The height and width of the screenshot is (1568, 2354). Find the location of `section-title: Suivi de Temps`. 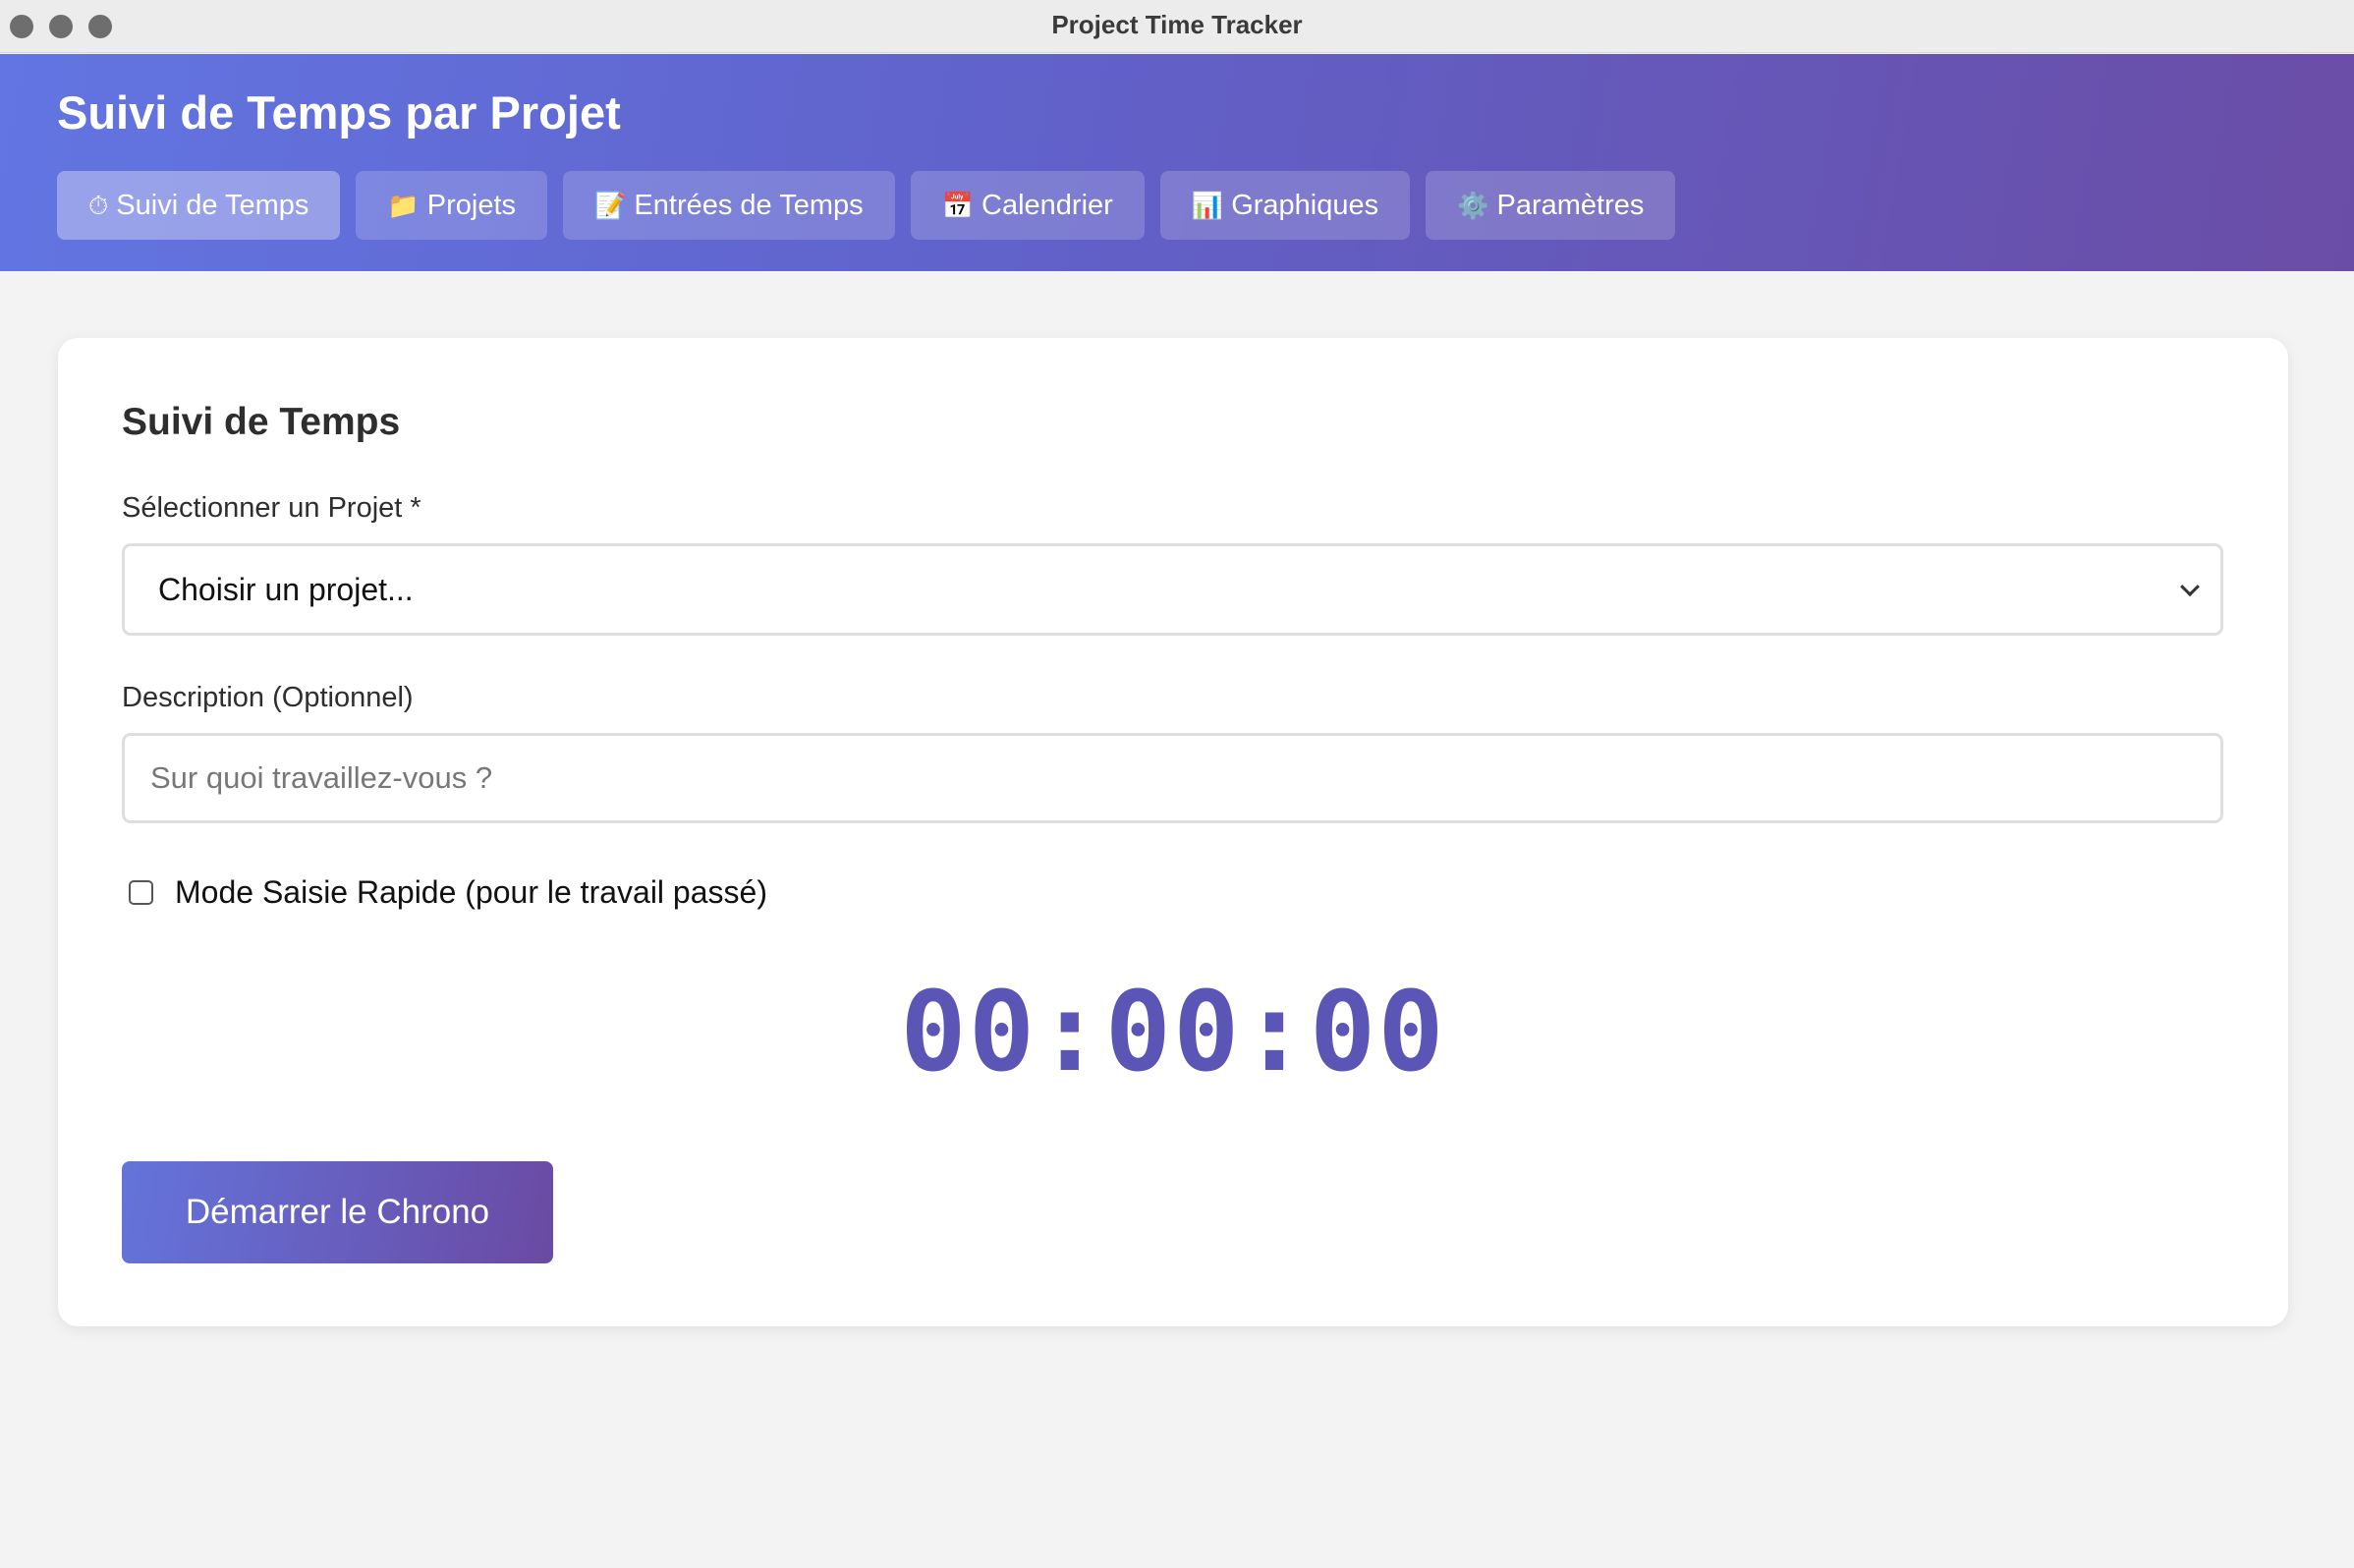

section-title: Suivi de Temps is located at coordinates (261, 422).